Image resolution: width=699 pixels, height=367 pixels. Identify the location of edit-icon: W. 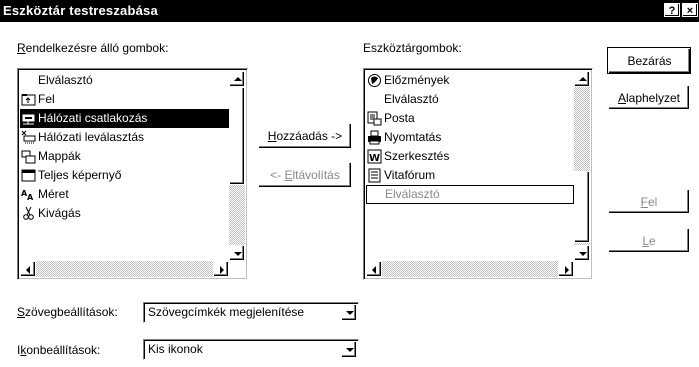
(374, 156).